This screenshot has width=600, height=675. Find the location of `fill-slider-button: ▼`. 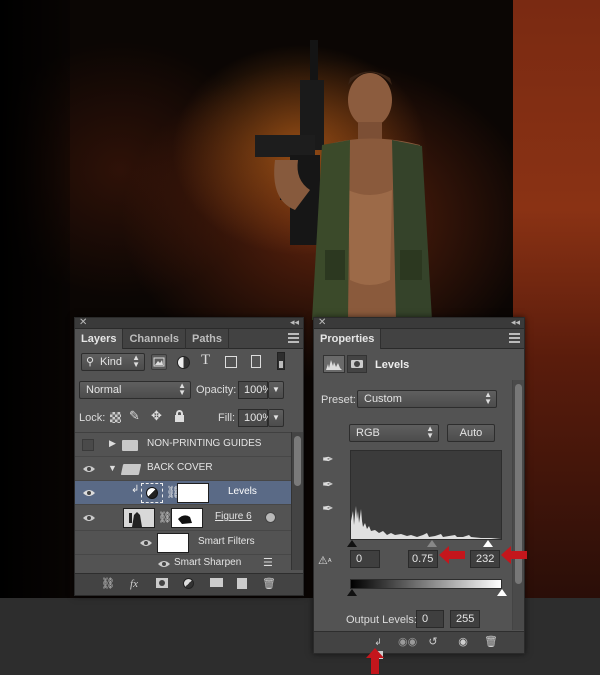

fill-slider-button: ▼ is located at coordinates (276, 418).